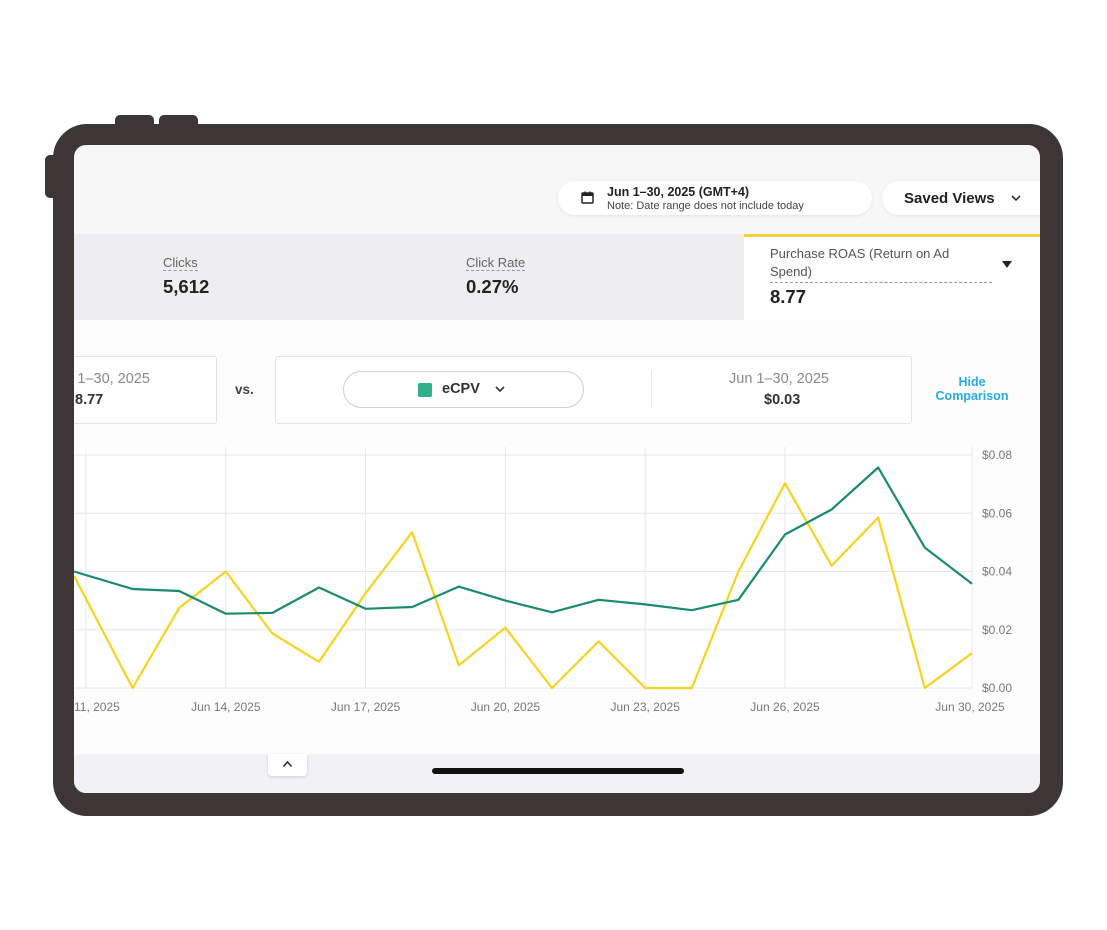 Image resolution: width=1107 pixels, height=930 pixels. What do you see at coordinates (997, 688) in the screenshot?
I see `y-tick-label: $0.00` at bounding box center [997, 688].